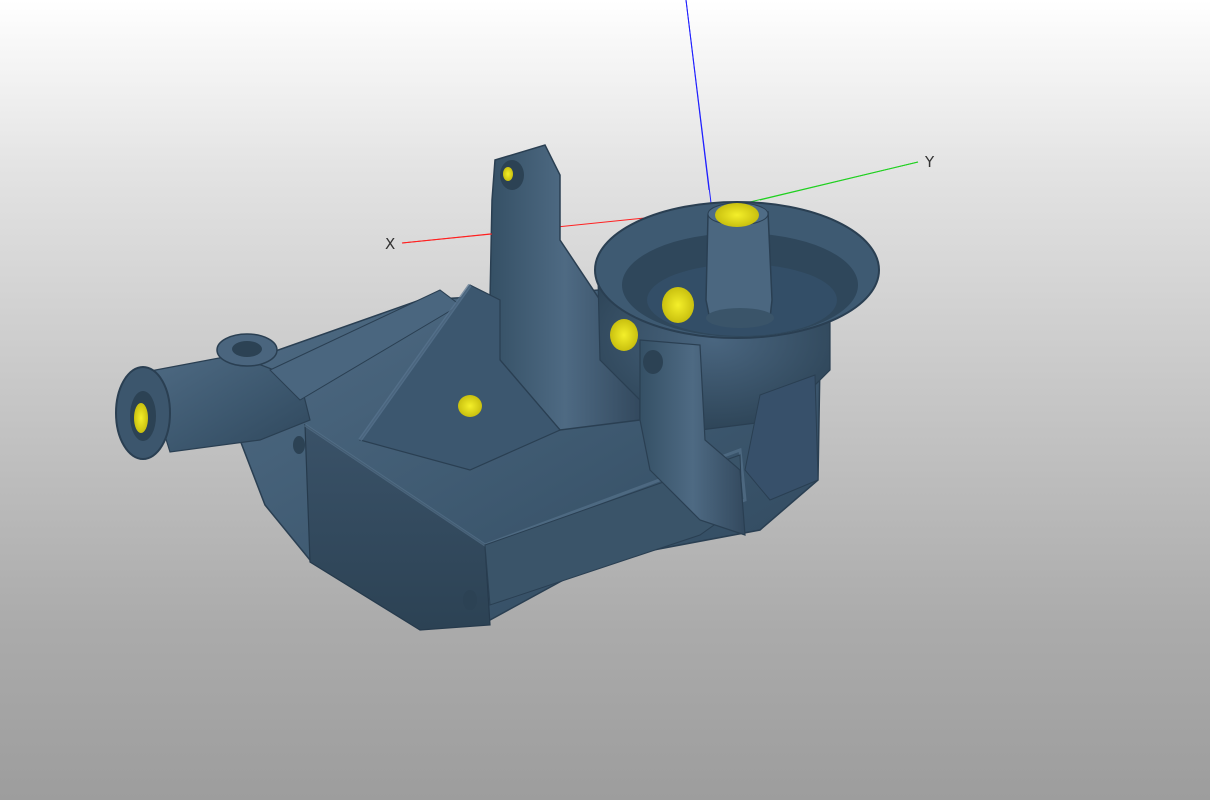  I want to click on z-axis-line-front, so click(697, 95).